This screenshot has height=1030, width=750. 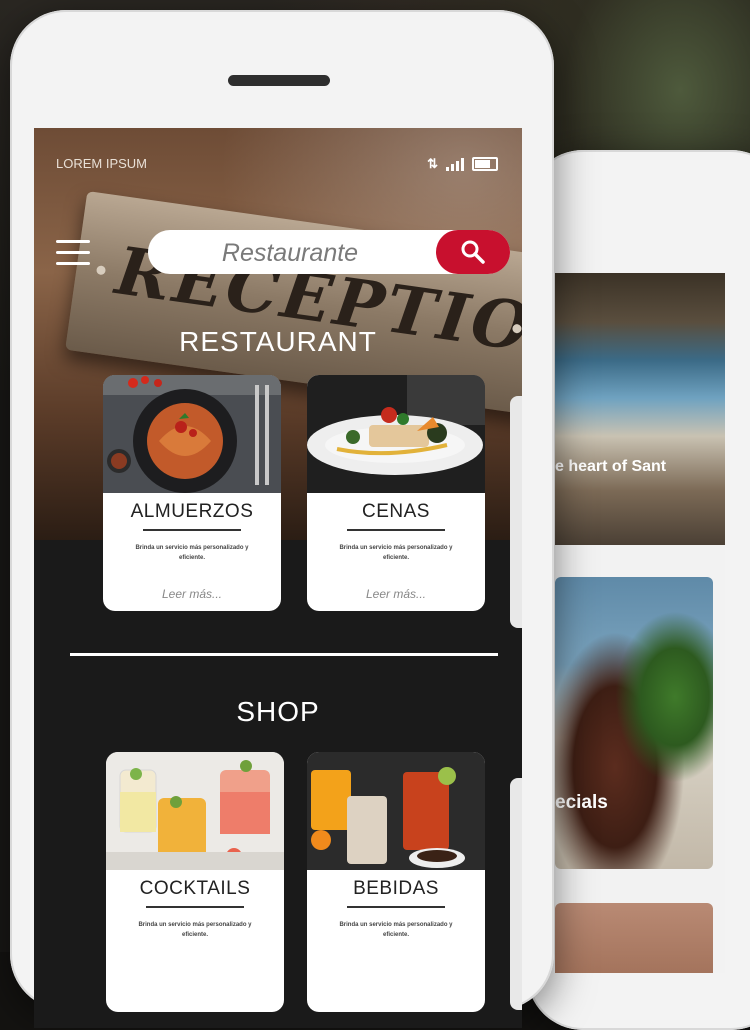 I want to click on back-card-caption: ecials, so click(x=581, y=802).